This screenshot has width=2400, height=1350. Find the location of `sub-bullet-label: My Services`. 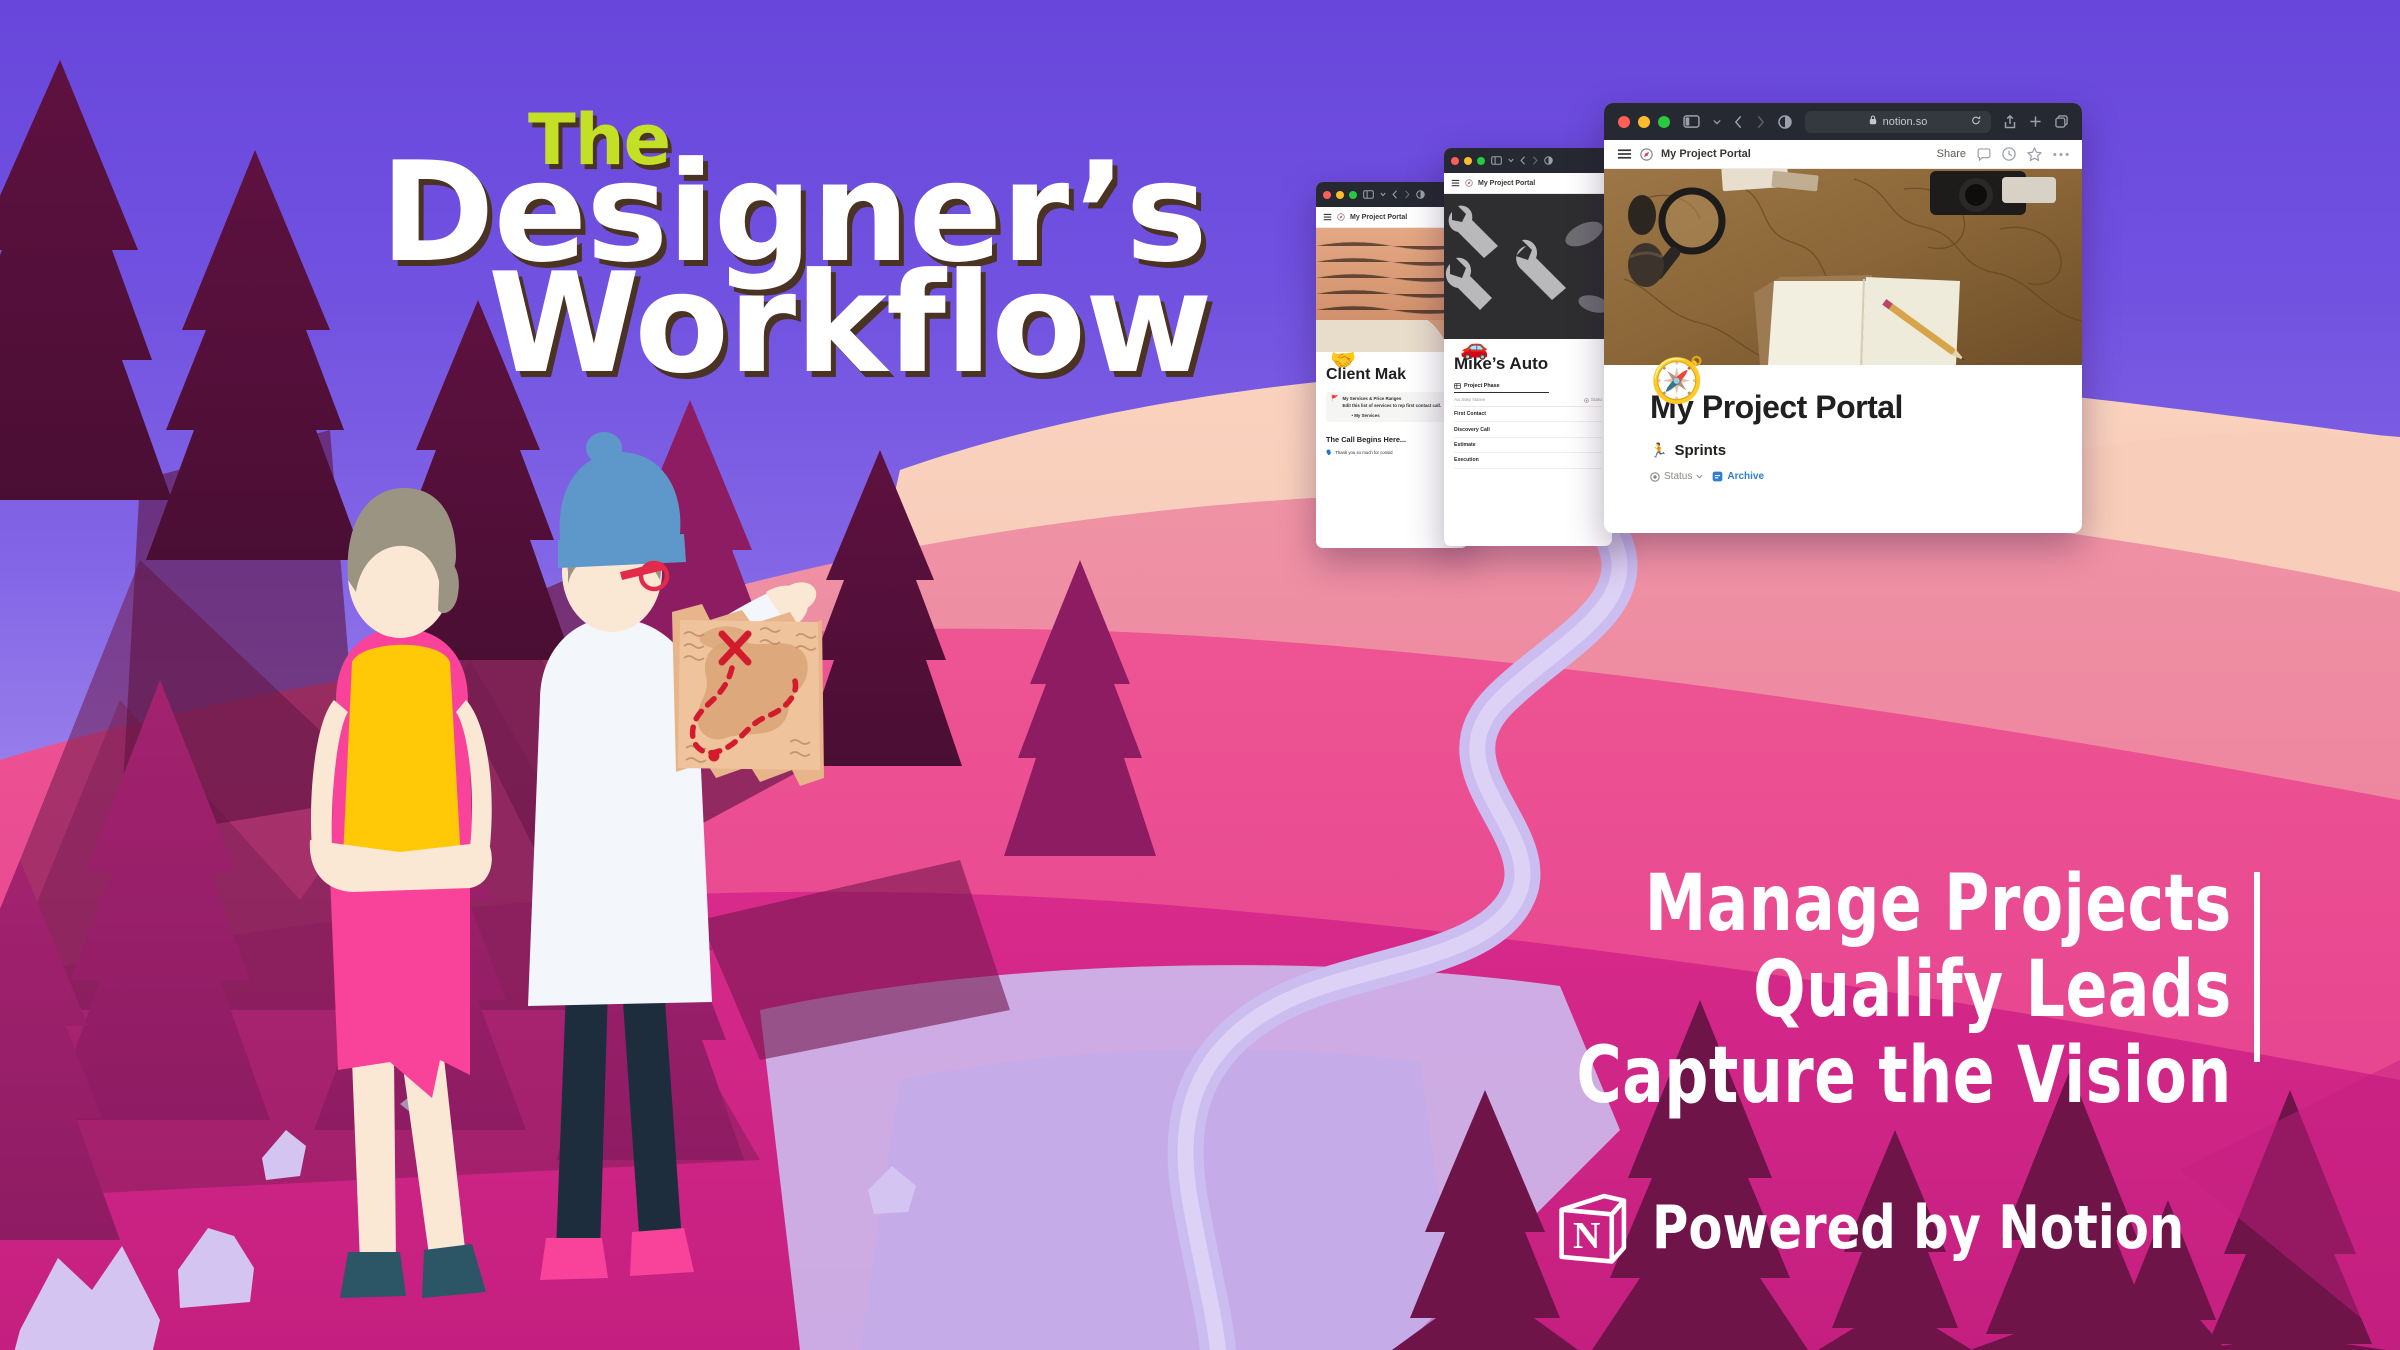

sub-bullet-label: My Services is located at coordinates (1367, 415).